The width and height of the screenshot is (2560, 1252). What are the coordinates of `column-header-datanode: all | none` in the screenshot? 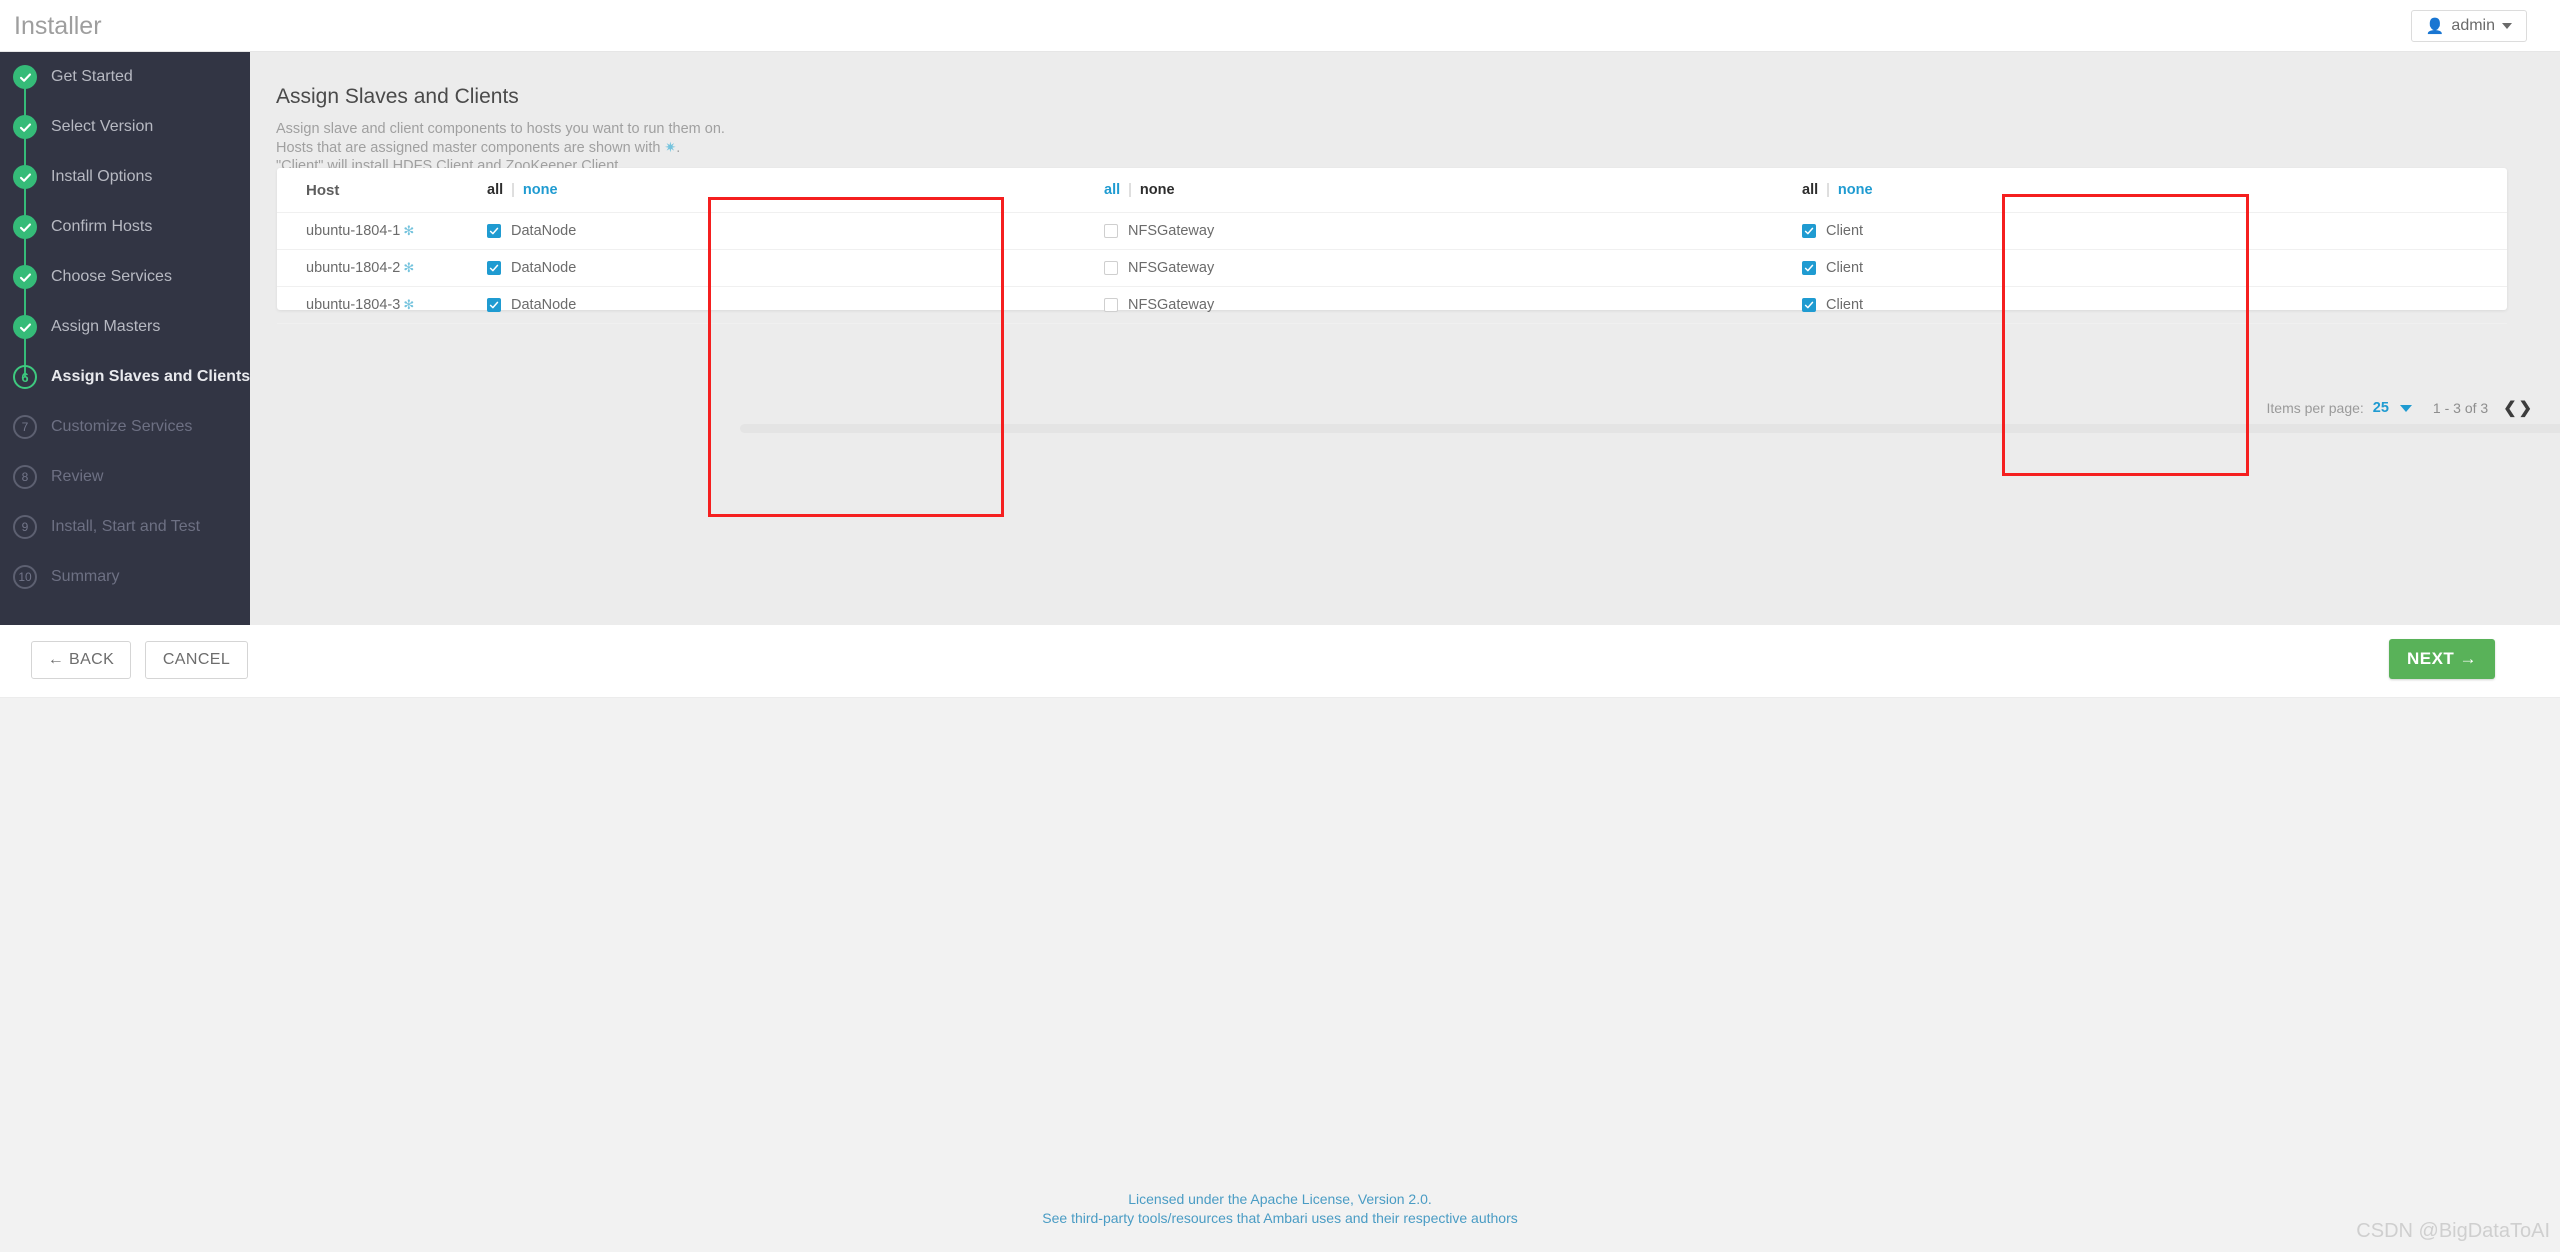 It's located at (522, 190).